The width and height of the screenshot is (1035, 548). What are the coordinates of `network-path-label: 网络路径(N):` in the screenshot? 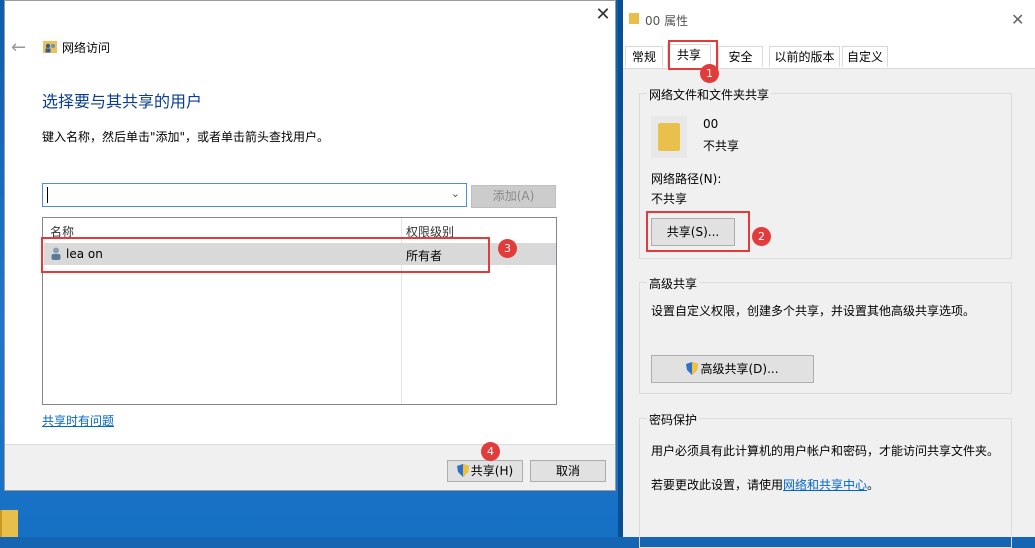 It's located at (686, 179).